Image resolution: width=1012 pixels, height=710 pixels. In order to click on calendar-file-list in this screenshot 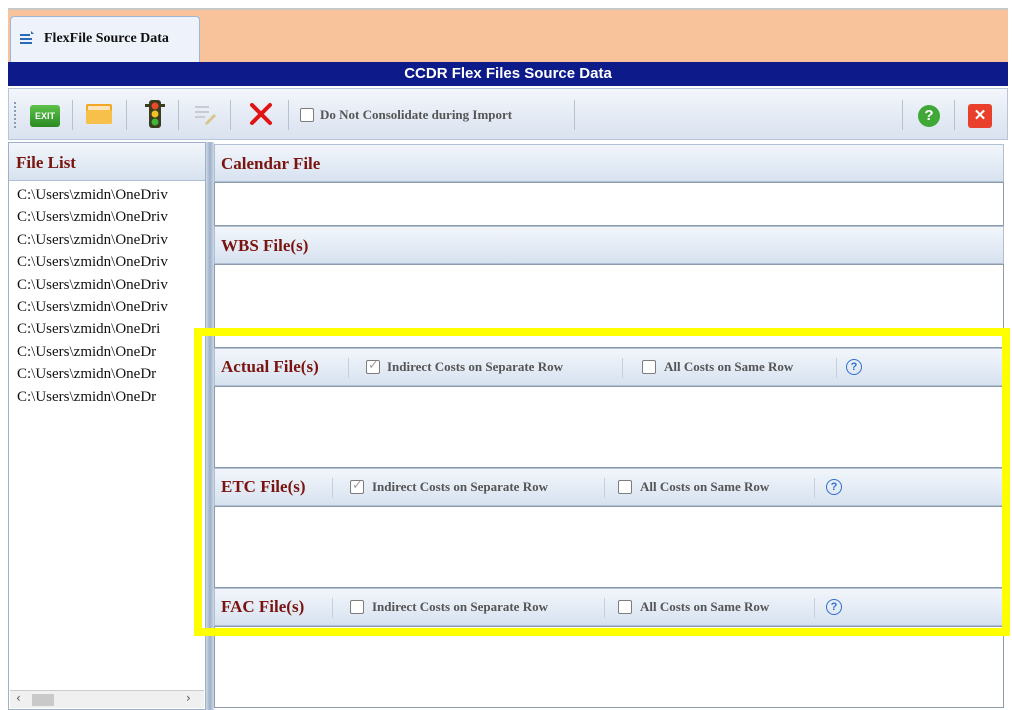, I will do `click(609, 204)`.